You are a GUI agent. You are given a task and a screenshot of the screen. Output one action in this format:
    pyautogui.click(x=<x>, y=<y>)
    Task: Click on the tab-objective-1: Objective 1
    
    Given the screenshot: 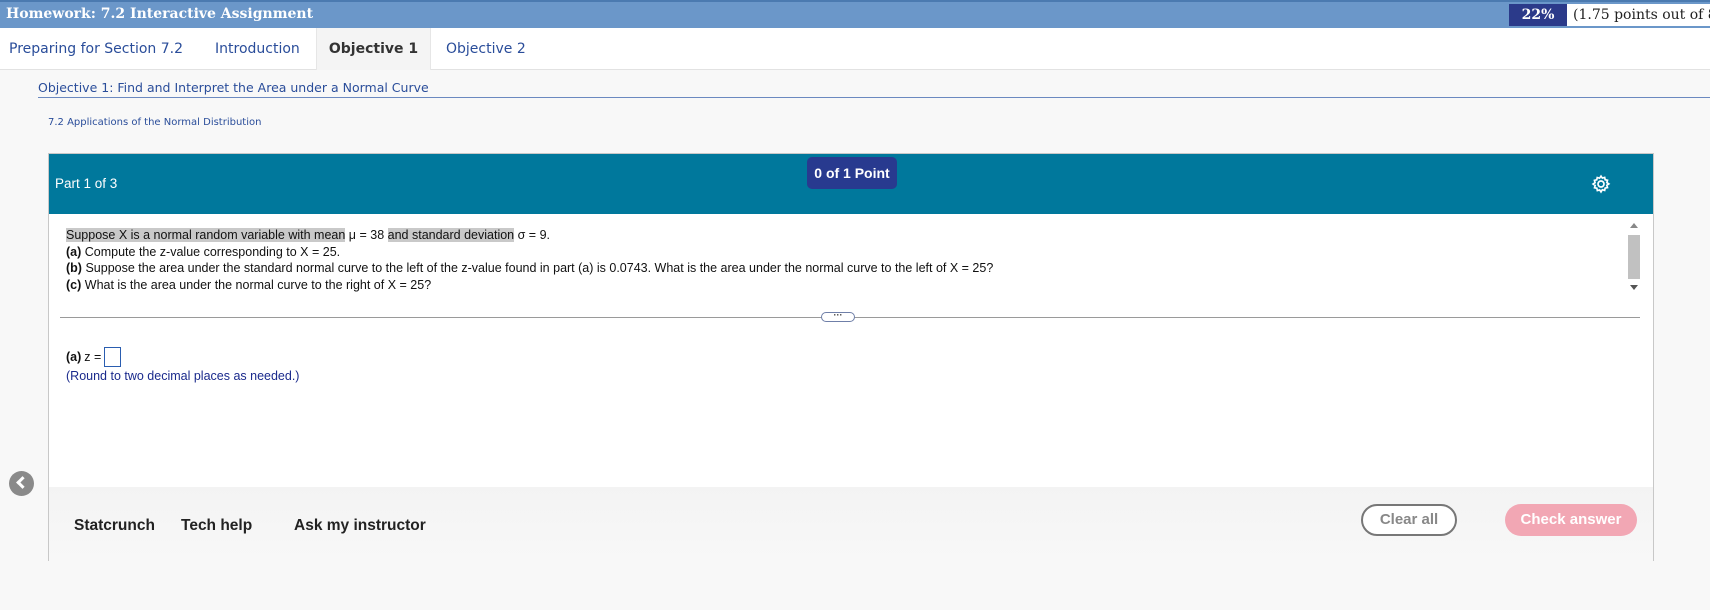 What is the action you would take?
    pyautogui.click(x=373, y=49)
    